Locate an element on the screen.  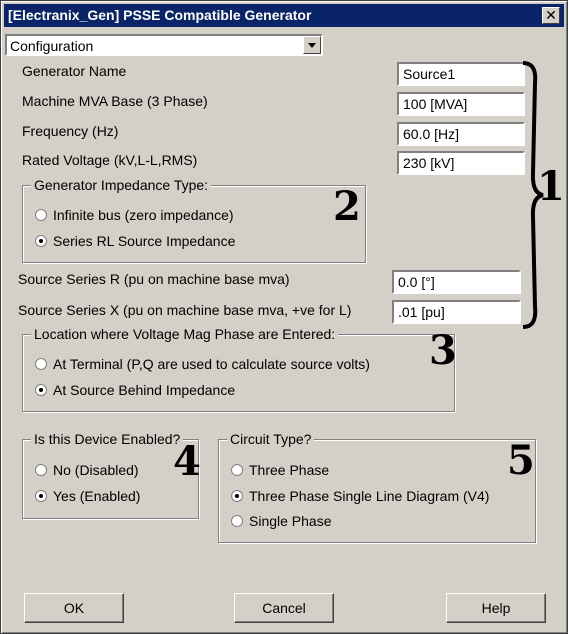
circuit-type-title: Circuit Type? is located at coordinates (271, 439).